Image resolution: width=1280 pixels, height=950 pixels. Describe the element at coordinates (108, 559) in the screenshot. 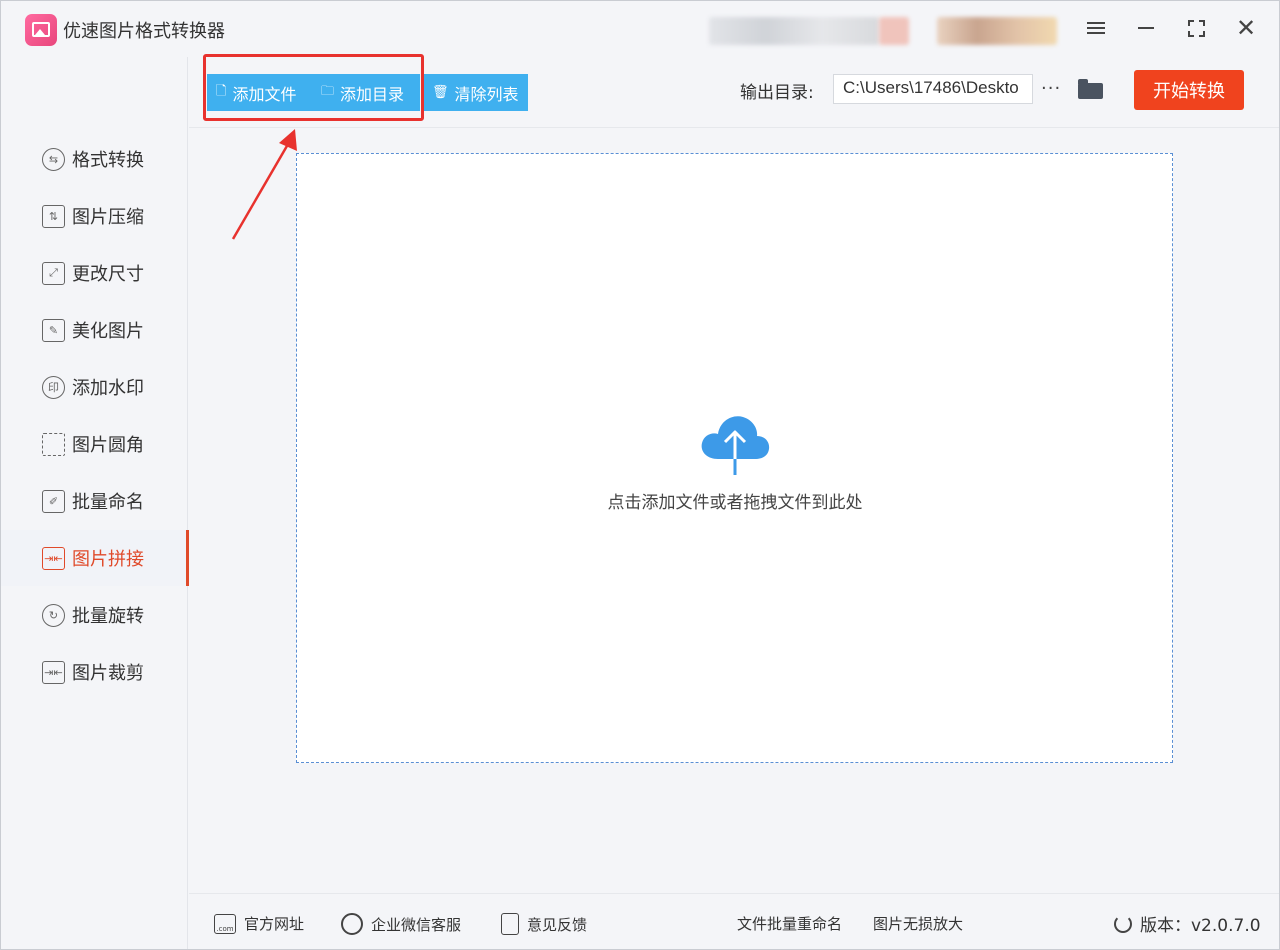

I see `sidebar-item-label: 图片拼接` at that location.